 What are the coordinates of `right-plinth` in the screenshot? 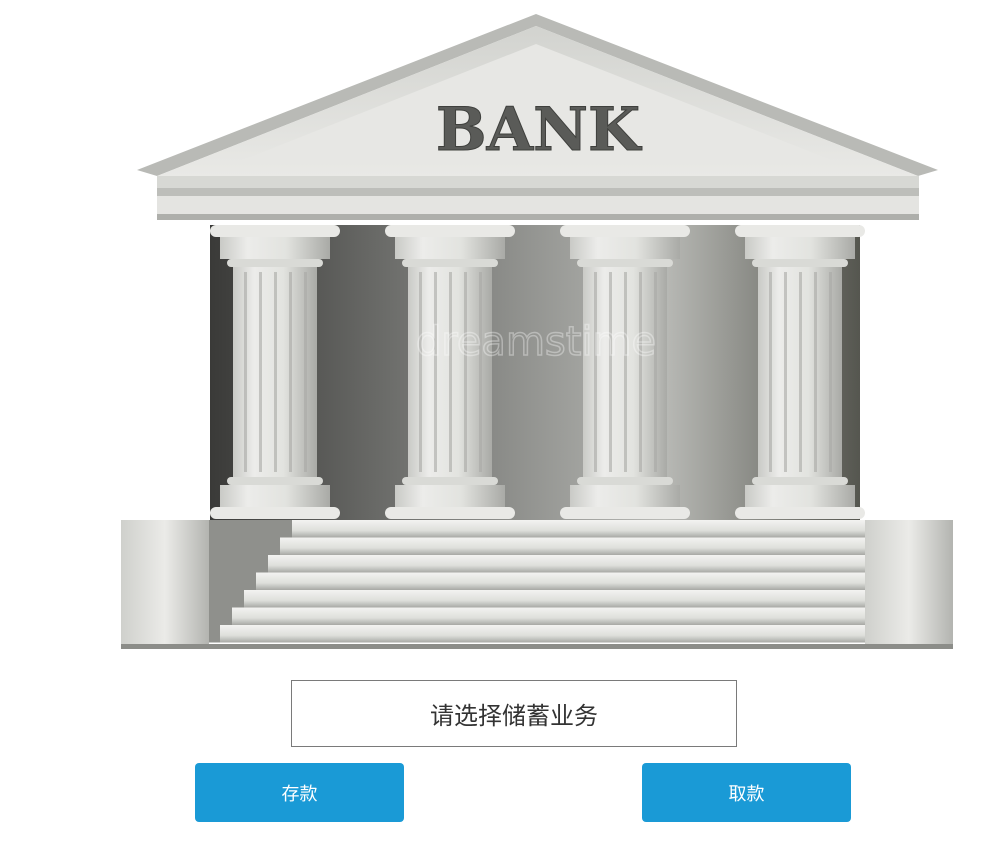 It's located at (909, 584).